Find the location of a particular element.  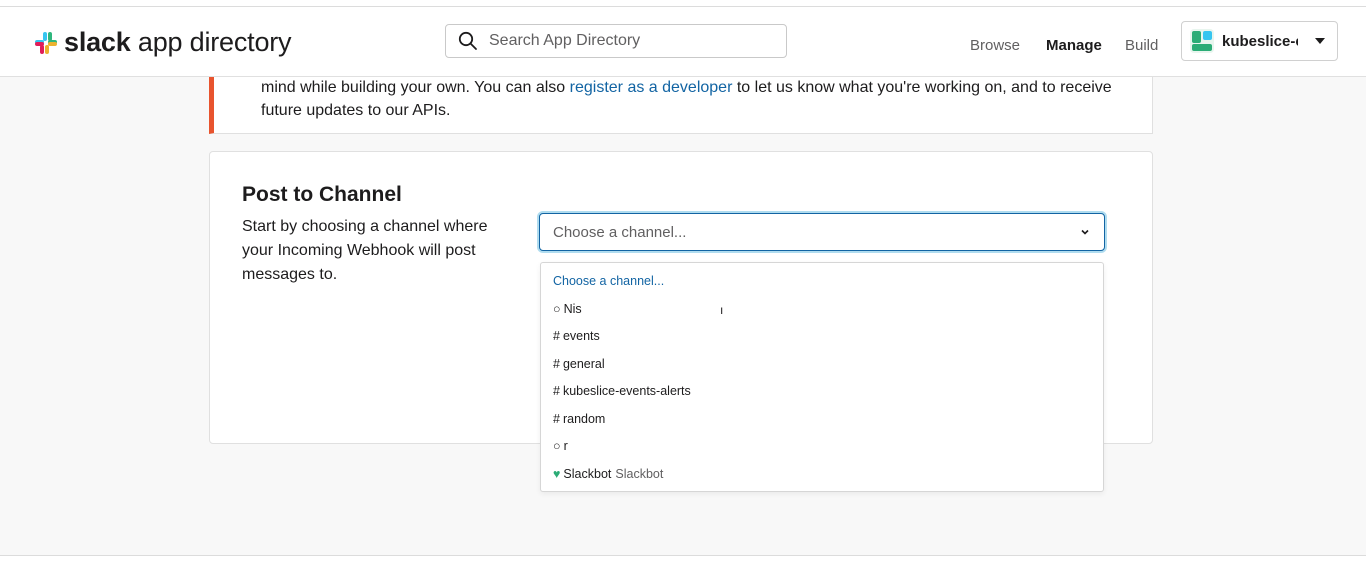

redaction-artifact: ı is located at coordinates (722, 310).